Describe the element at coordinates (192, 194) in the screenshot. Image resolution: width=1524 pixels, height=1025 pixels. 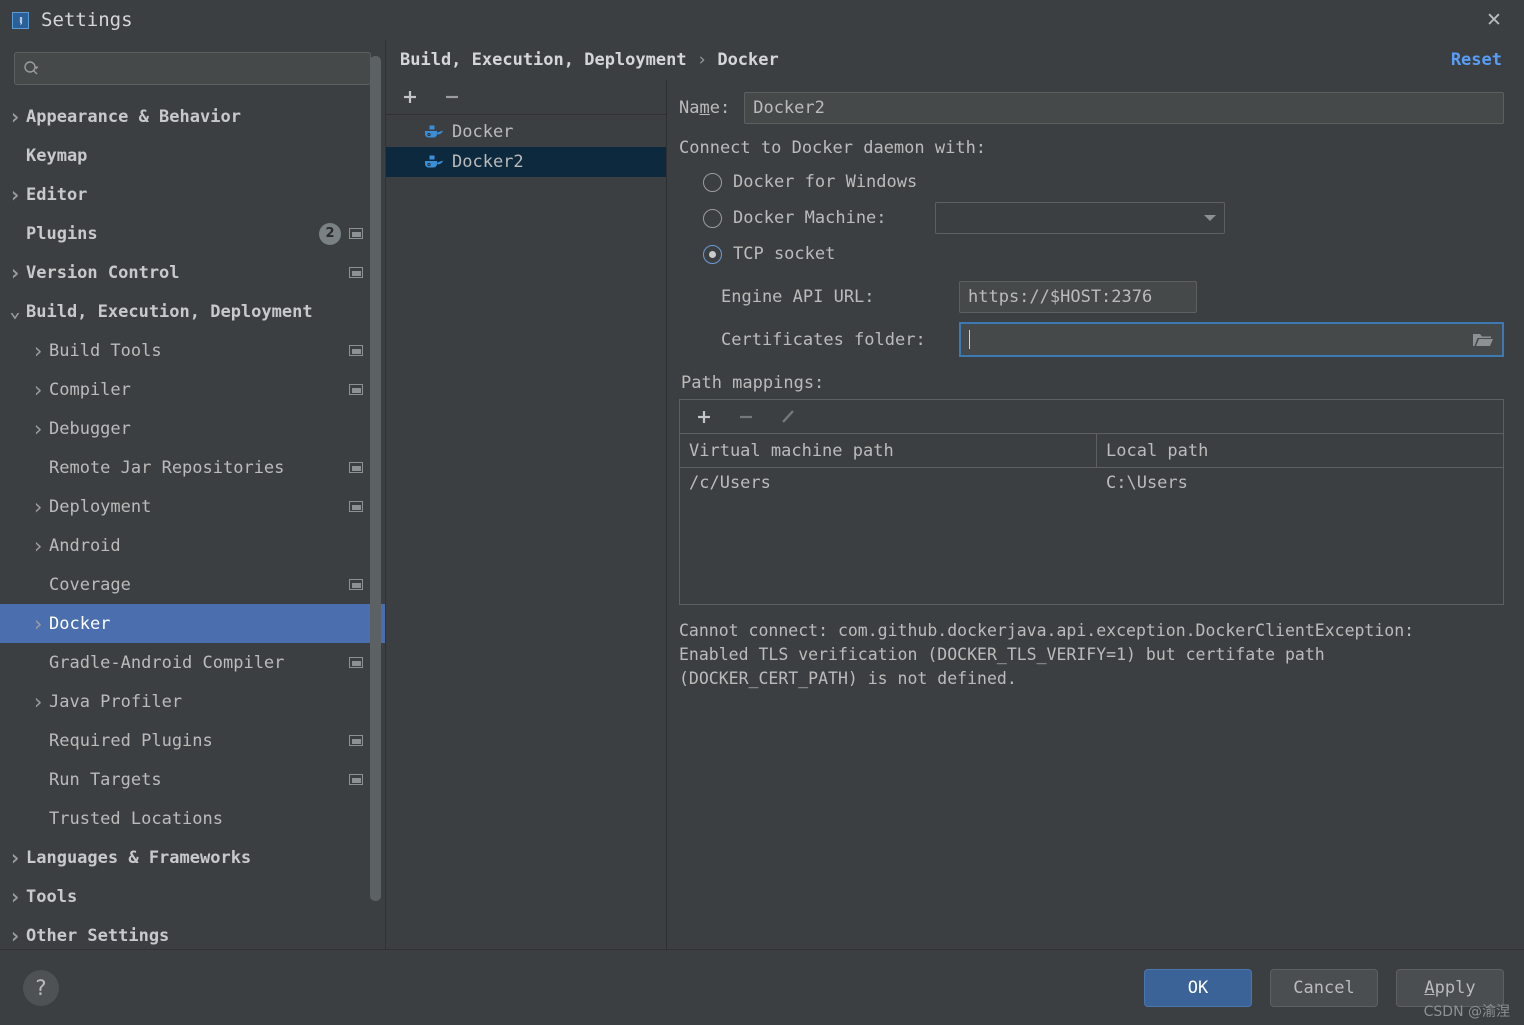
I see `sidebar-item-editor: › Editor` at that location.